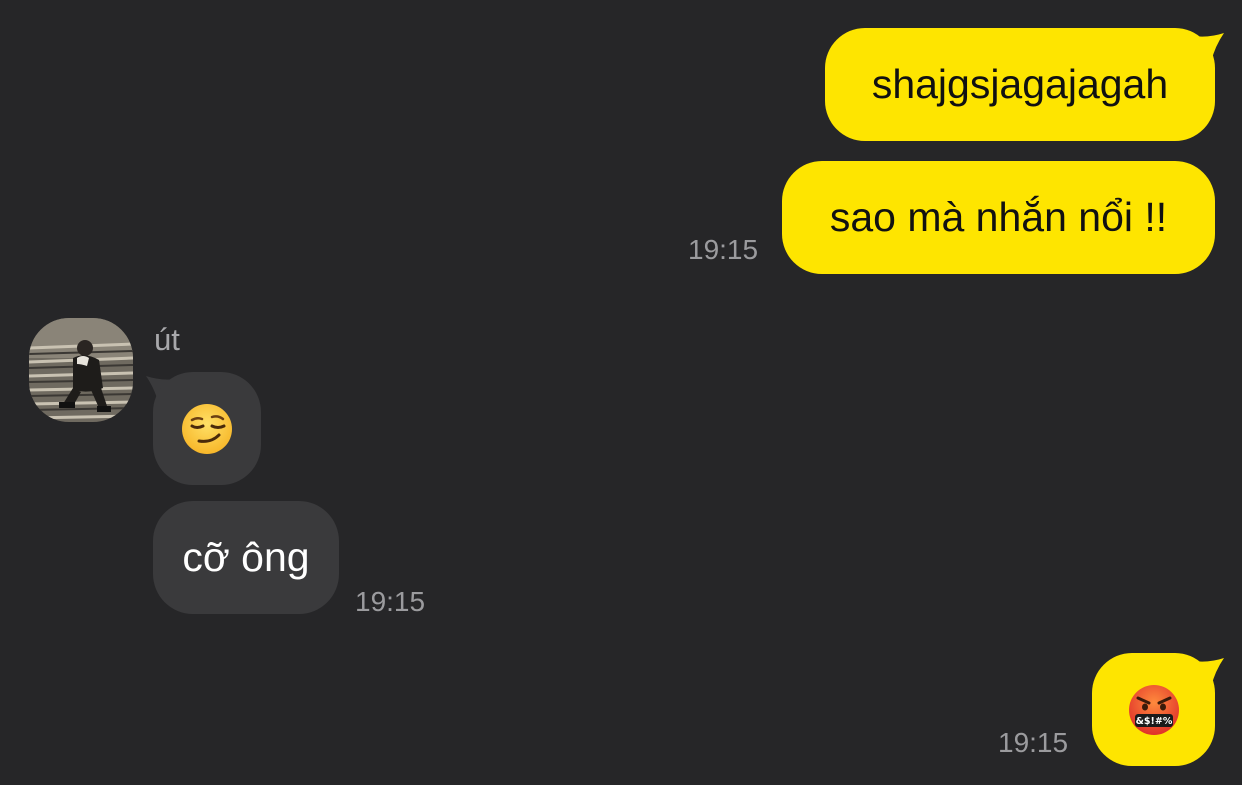  I want to click on outgoing-message-bubble: &$!#%, so click(1153, 709).